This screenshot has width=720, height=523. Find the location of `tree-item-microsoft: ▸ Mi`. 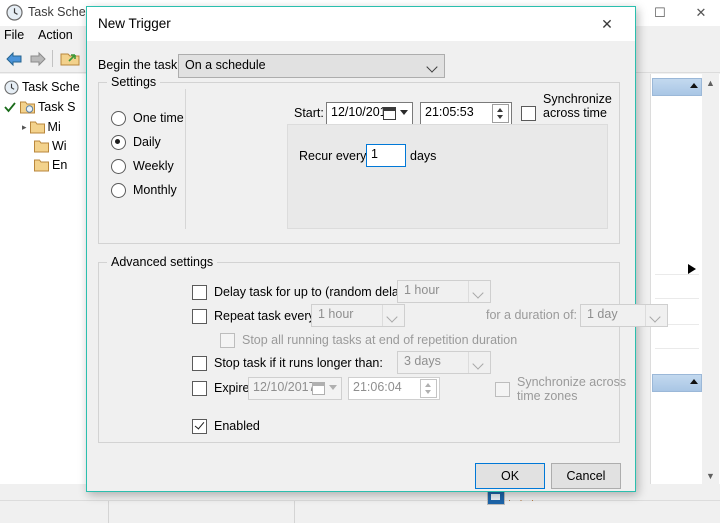

tree-item-microsoft: ▸ Mi is located at coordinates (41, 127).